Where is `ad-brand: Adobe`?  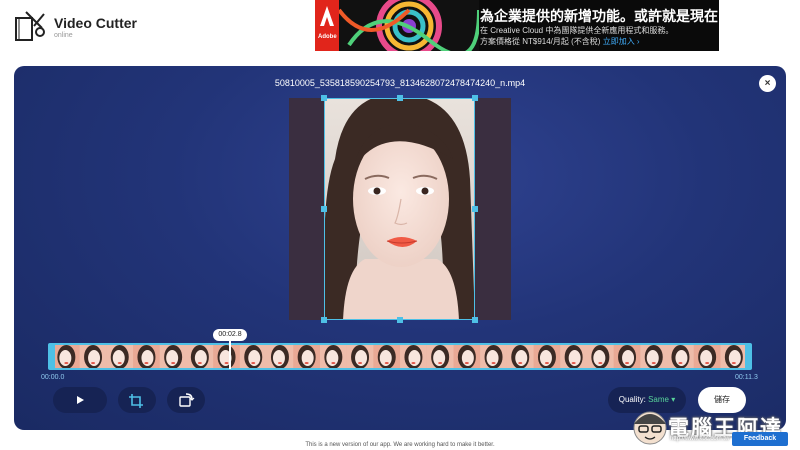 ad-brand: Adobe is located at coordinates (327, 37).